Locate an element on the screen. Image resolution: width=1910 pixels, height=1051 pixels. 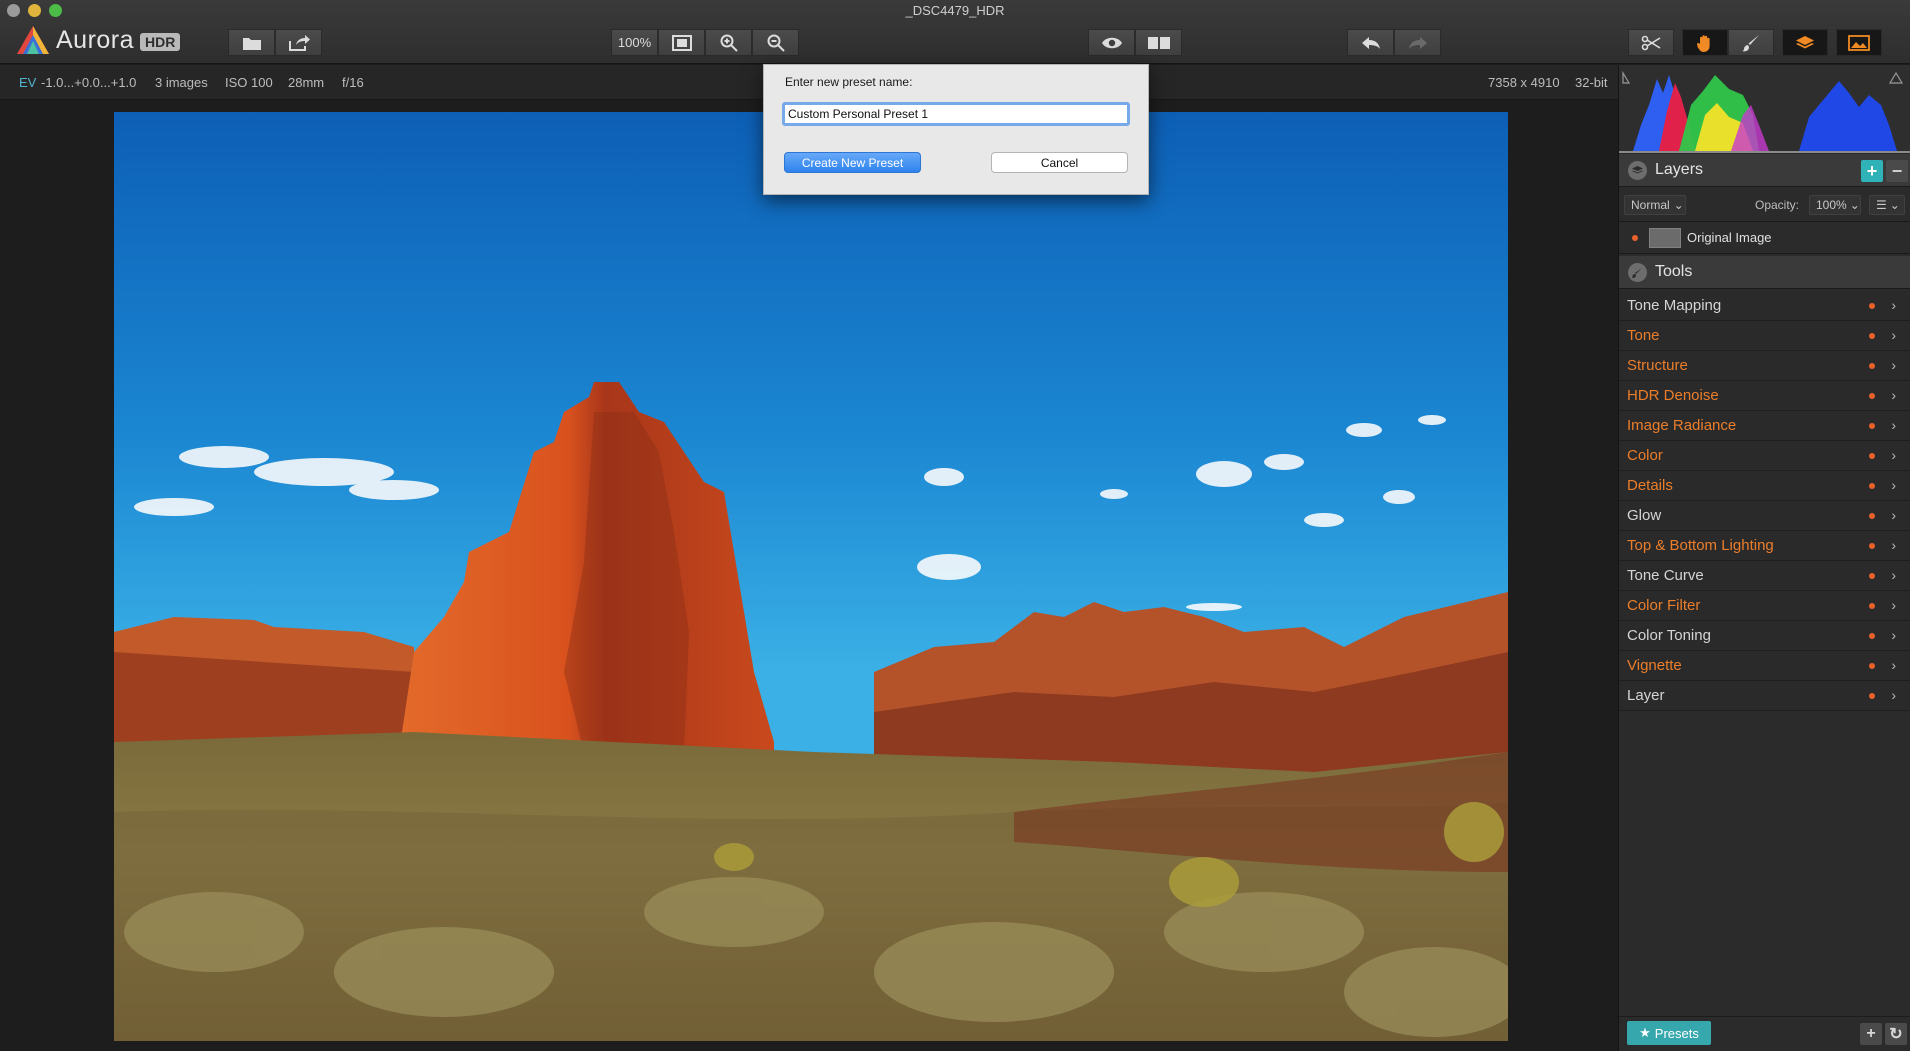
add-layer-button: + is located at coordinates (1872, 171).